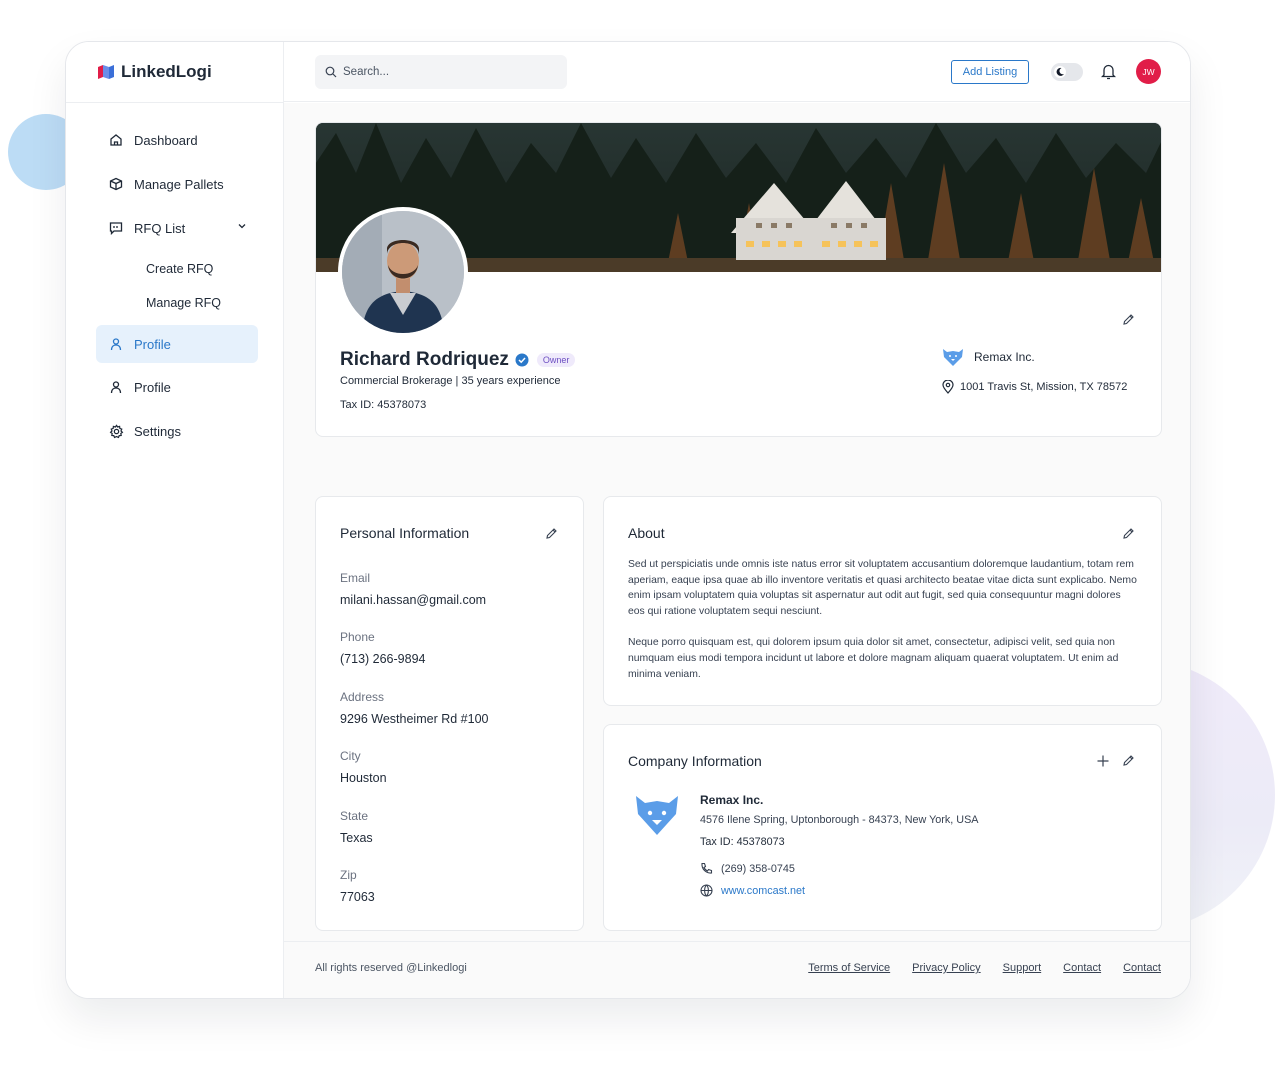 Image resolution: width=1280 pixels, height=1080 pixels. Describe the element at coordinates (157, 431) in the screenshot. I see `sidebar-item-label: Settings` at that location.